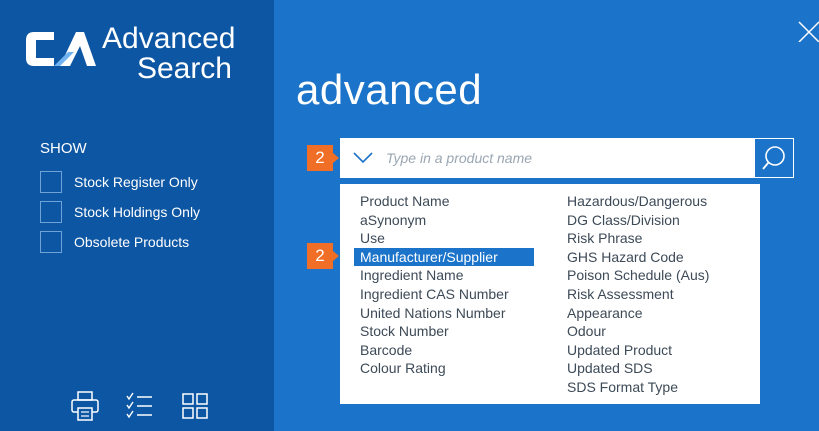  Describe the element at coordinates (656, 368) in the screenshot. I see `option-updated-sds: Updated SDS` at that location.